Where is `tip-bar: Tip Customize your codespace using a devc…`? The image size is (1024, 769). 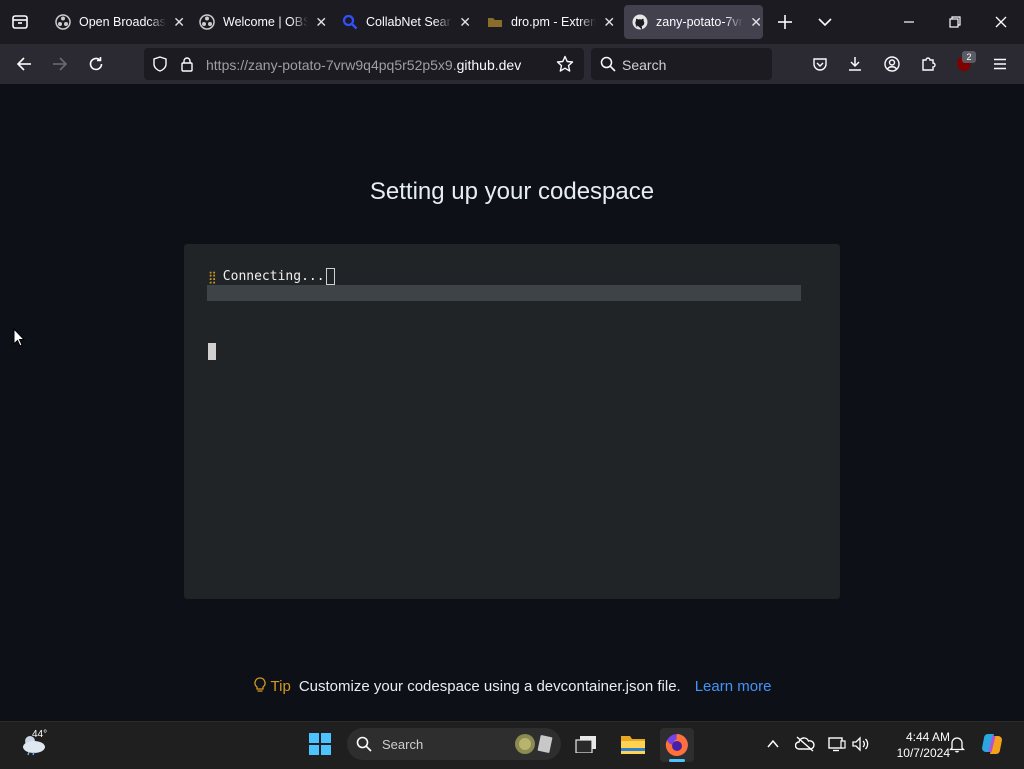
tip-bar: Tip Customize your codespace using a devc… is located at coordinates (512, 687).